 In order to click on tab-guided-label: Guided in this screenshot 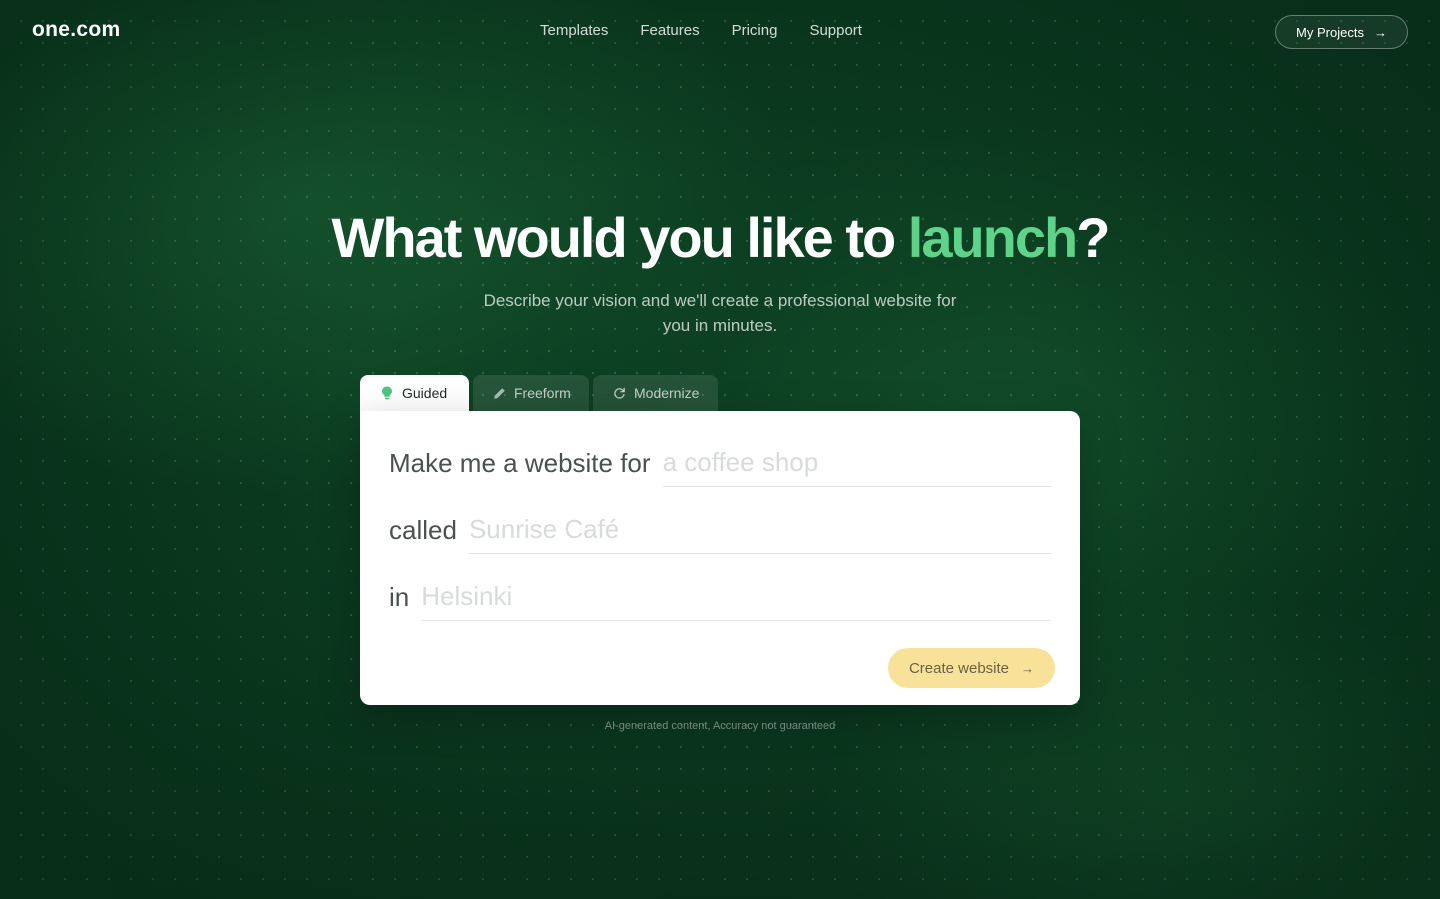, I will do `click(425, 393)`.